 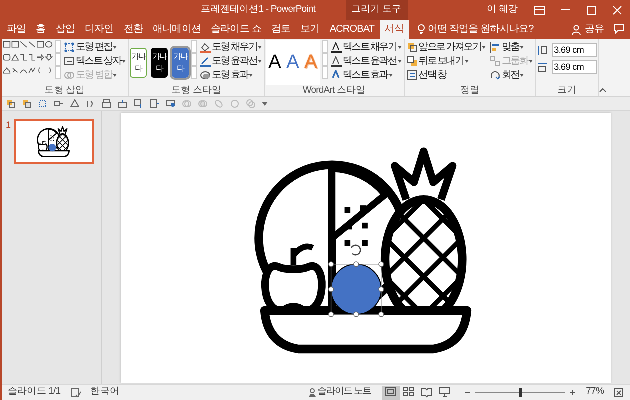 What do you see at coordinates (394, 29) in the screenshot?
I see `ribbon-tab: 서식` at bounding box center [394, 29].